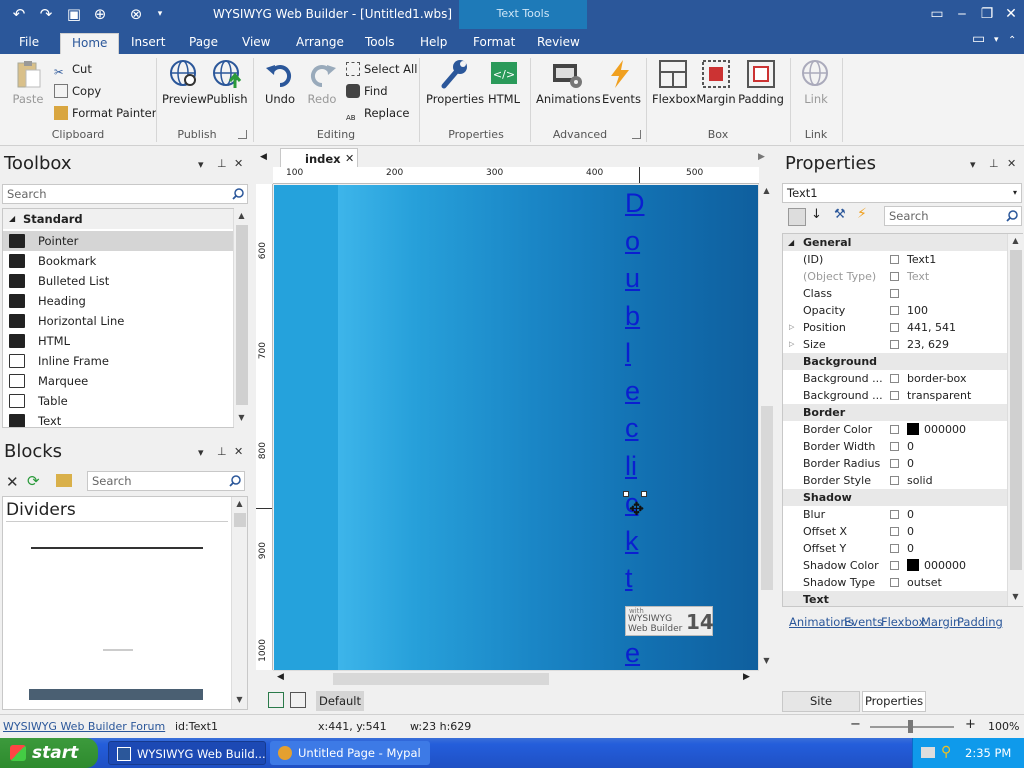 This screenshot has width=1024, height=768. What do you see at coordinates (902, 193) in the screenshot?
I see `object-selector: Text1 ▾` at bounding box center [902, 193].